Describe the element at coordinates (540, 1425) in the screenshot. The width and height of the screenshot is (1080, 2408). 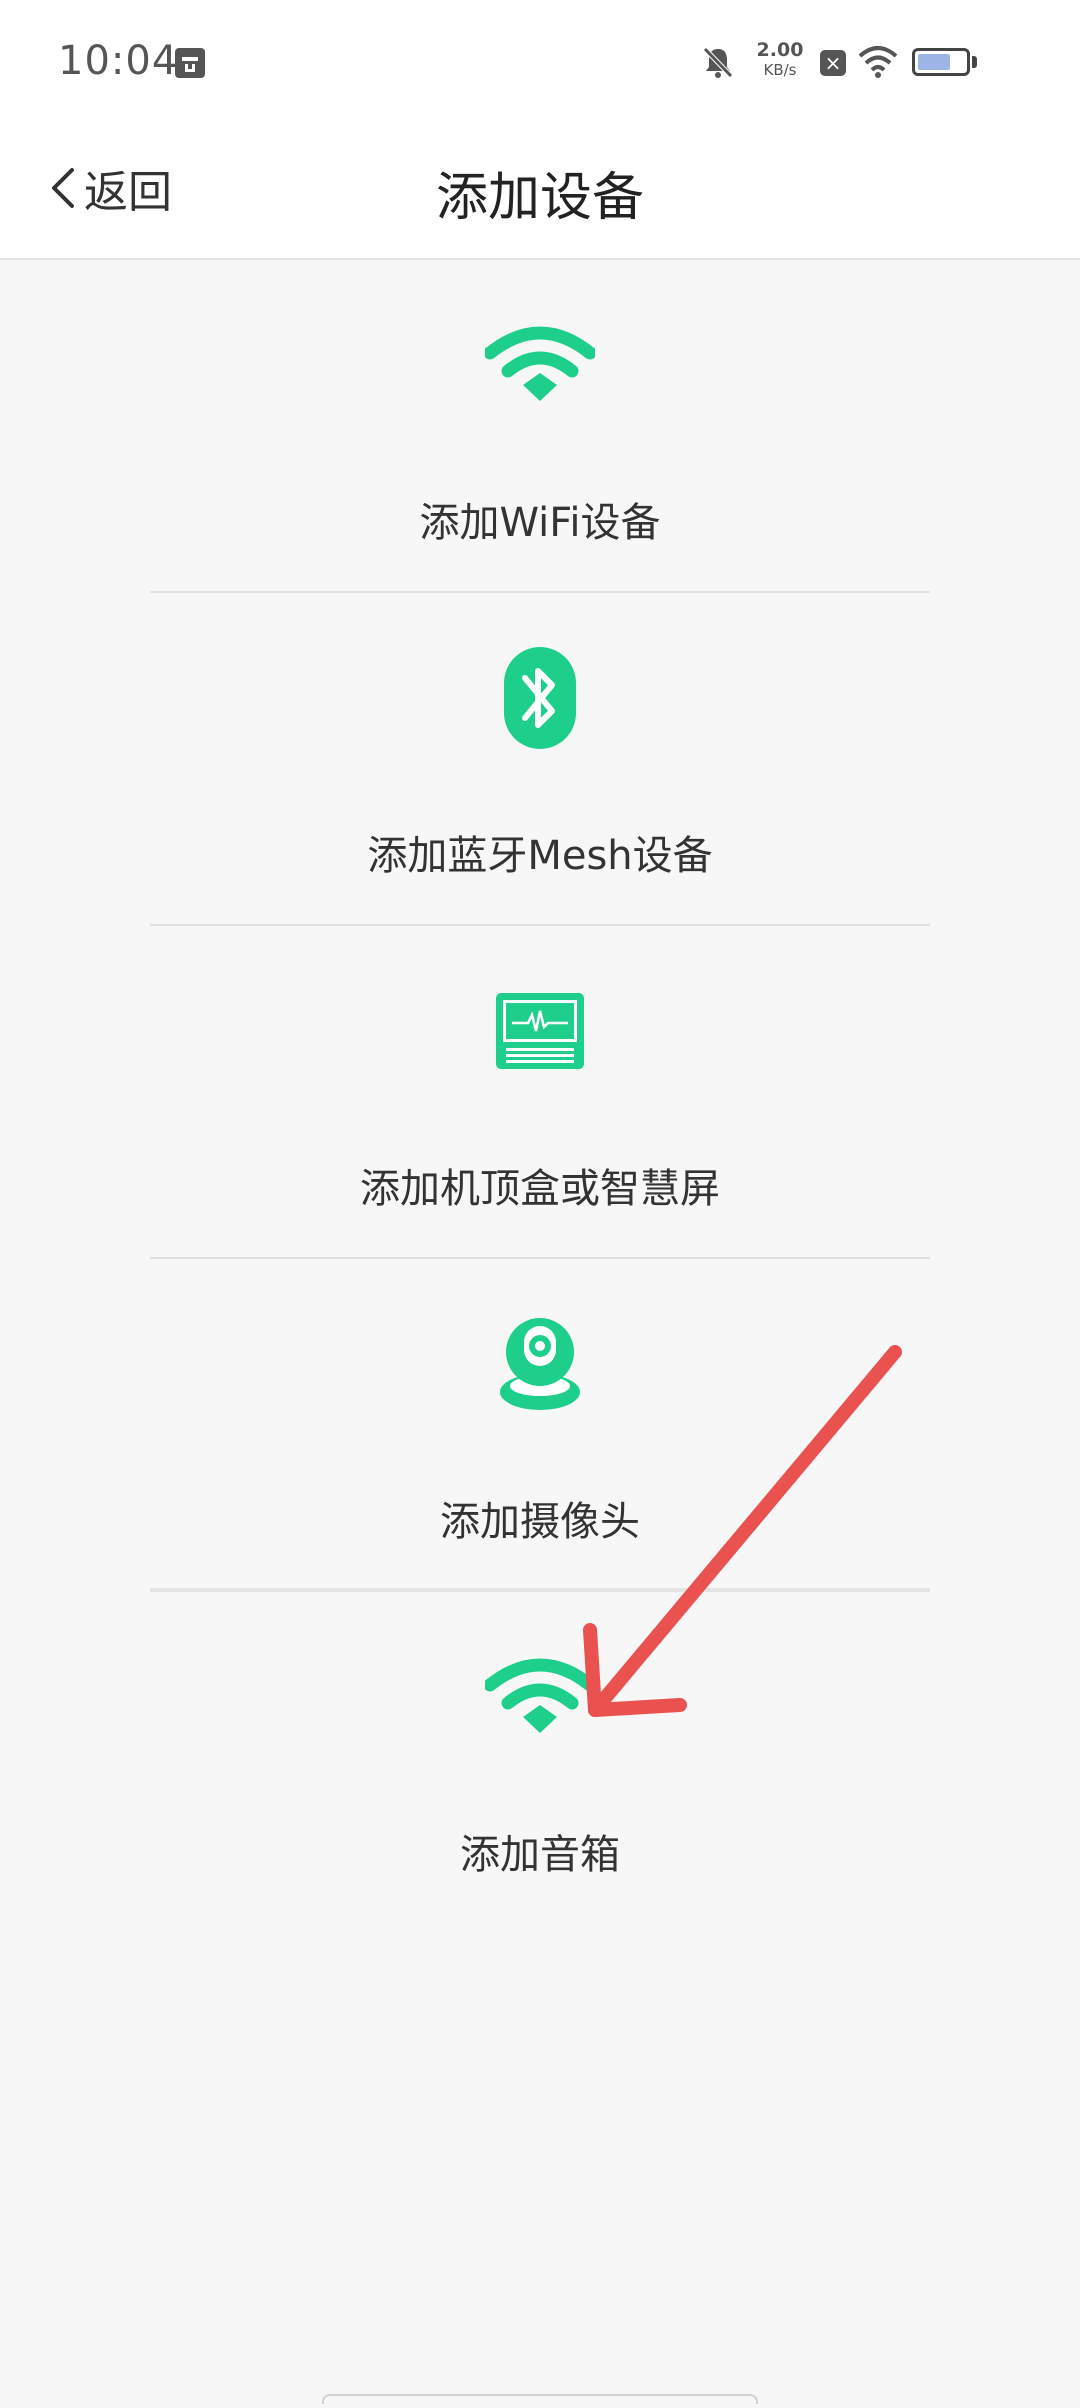
I see `add-camera-item: 添加摄像头` at that location.